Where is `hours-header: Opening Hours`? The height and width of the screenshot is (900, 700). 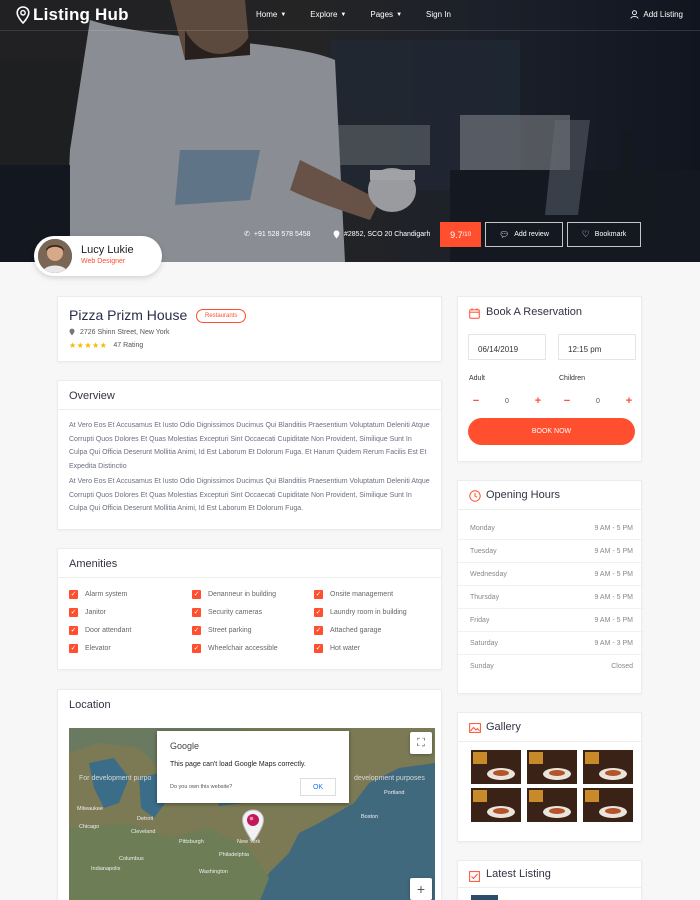
hours-header: Opening Hours is located at coordinates (549, 495).